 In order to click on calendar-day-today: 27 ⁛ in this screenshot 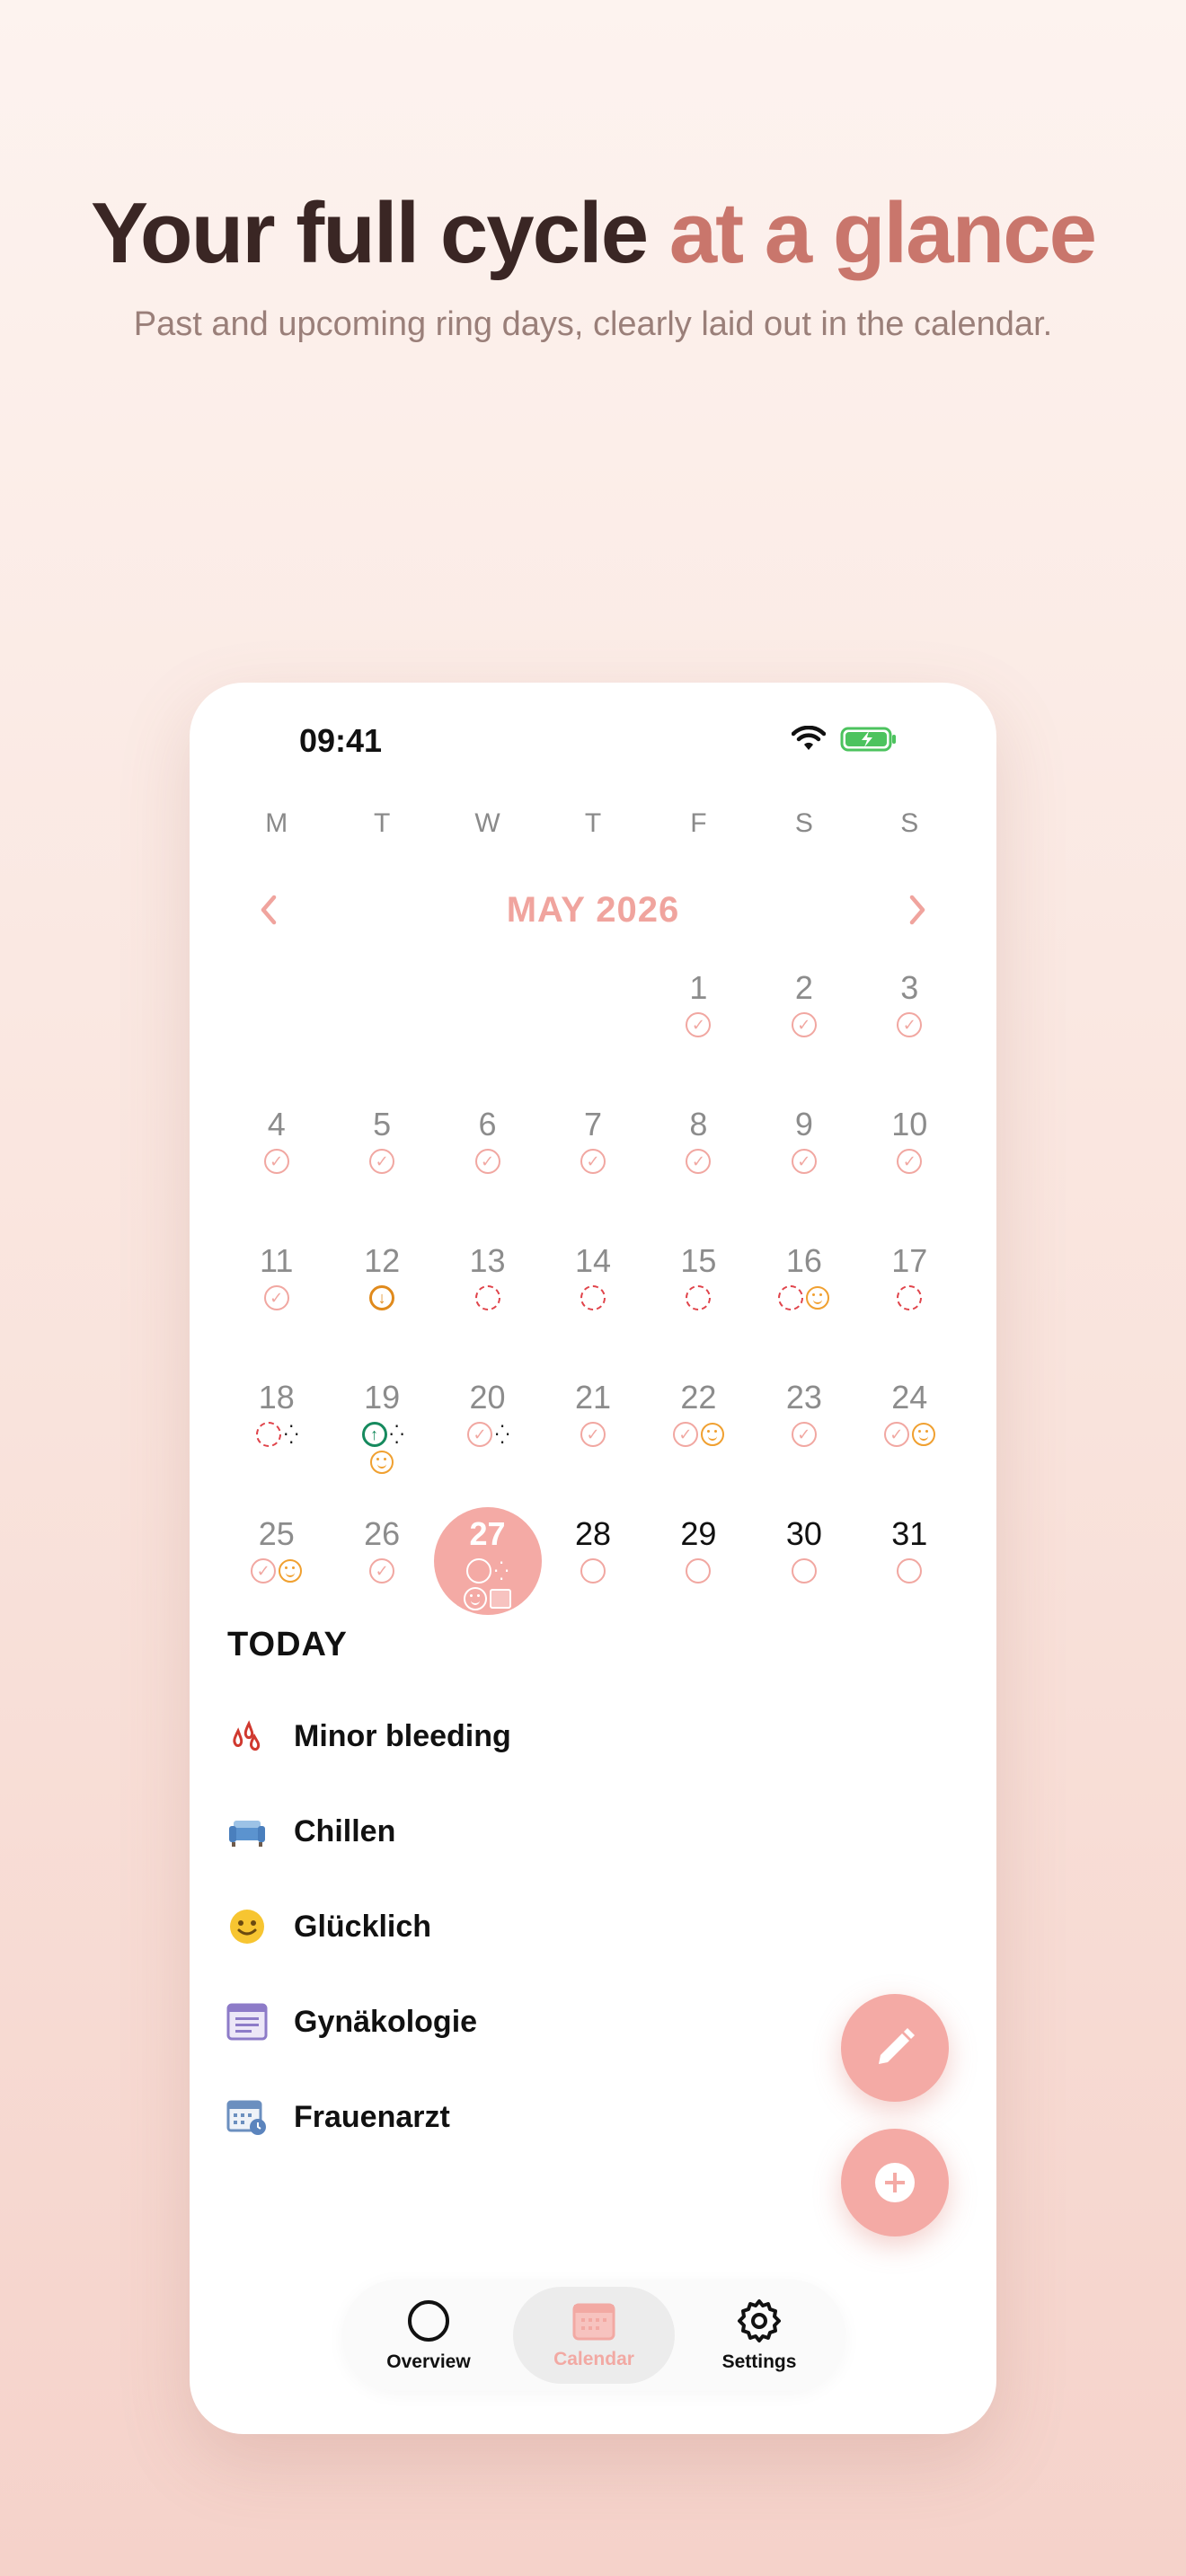, I will do `click(487, 1566)`.